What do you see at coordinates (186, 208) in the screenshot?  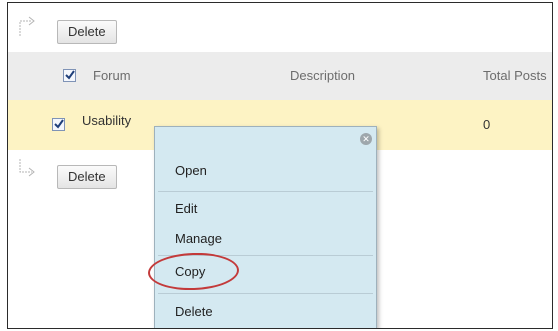 I see `menu-item-edit: Edit` at bounding box center [186, 208].